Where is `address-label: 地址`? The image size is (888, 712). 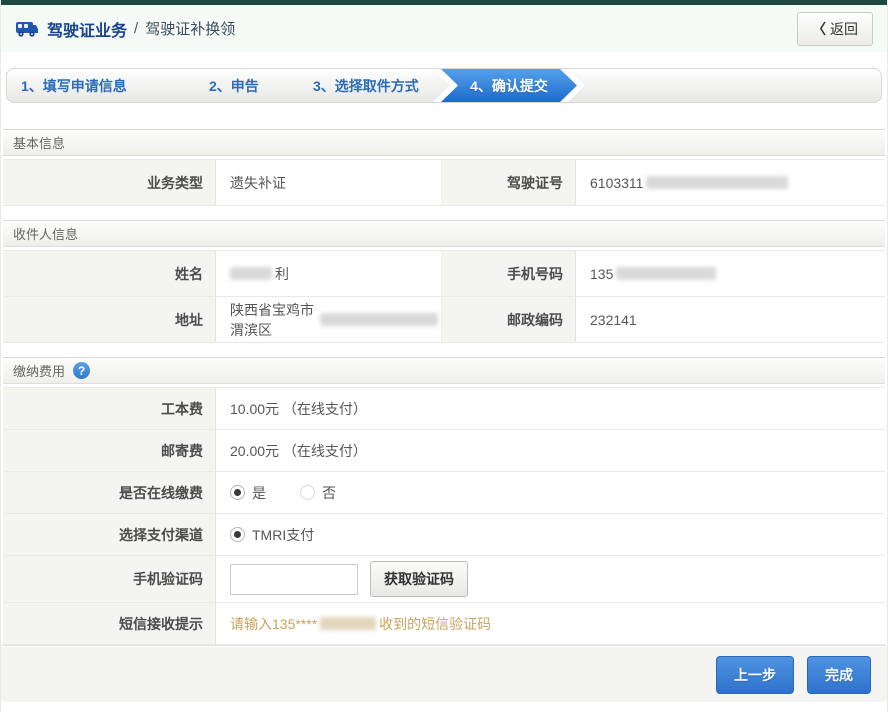 address-label: 地址 is located at coordinates (109, 319).